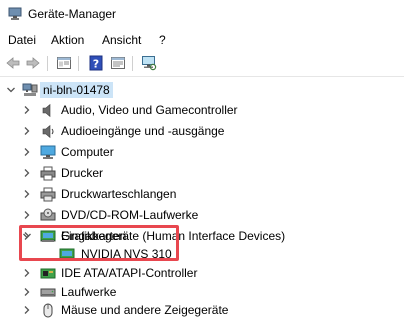 The height and width of the screenshot is (321, 404). I want to click on menu-aktion: Aktion, so click(67, 40).